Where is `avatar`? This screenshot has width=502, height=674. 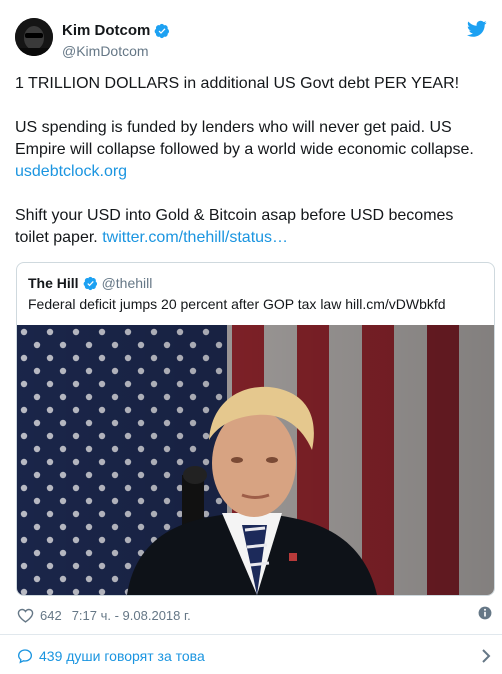
avatar is located at coordinates (34, 37).